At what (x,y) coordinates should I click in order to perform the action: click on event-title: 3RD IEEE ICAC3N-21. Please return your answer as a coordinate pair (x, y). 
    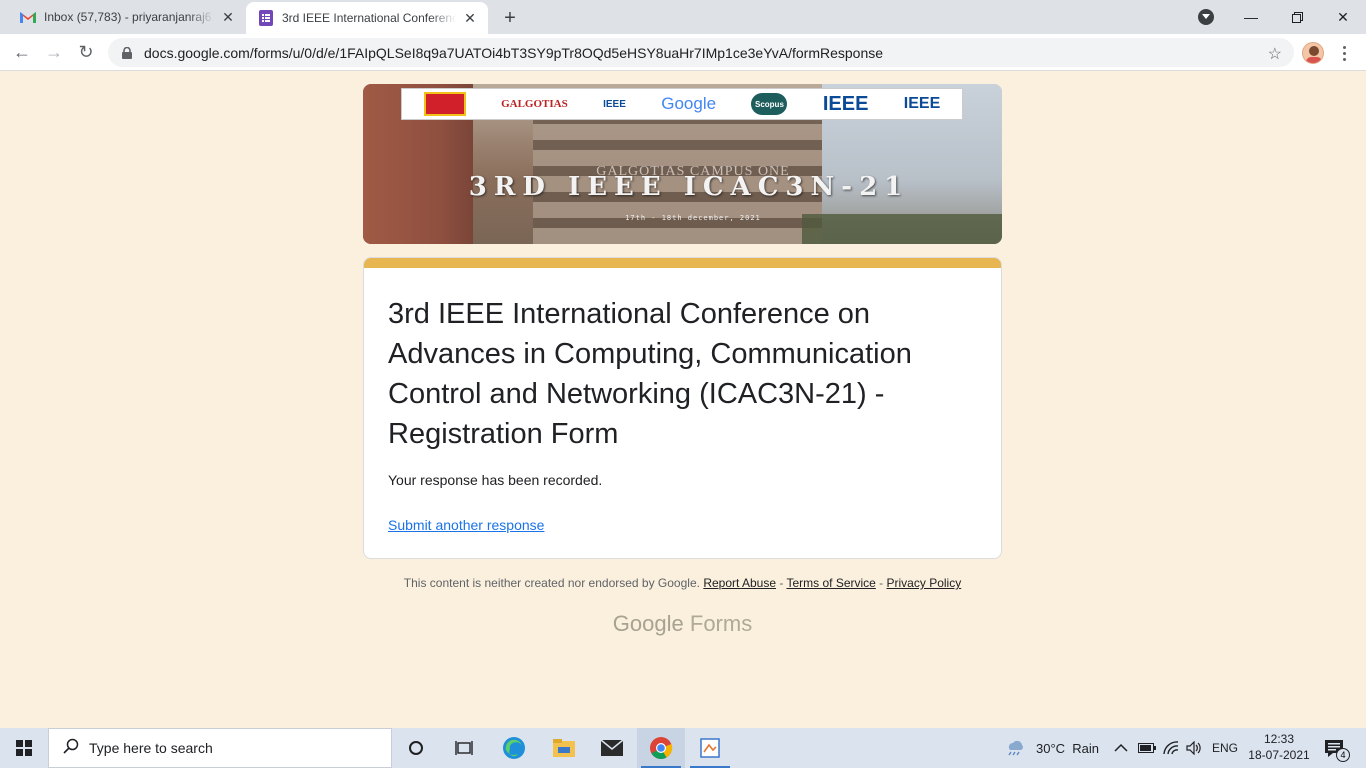
    Looking at the image, I should click on (689, 187).